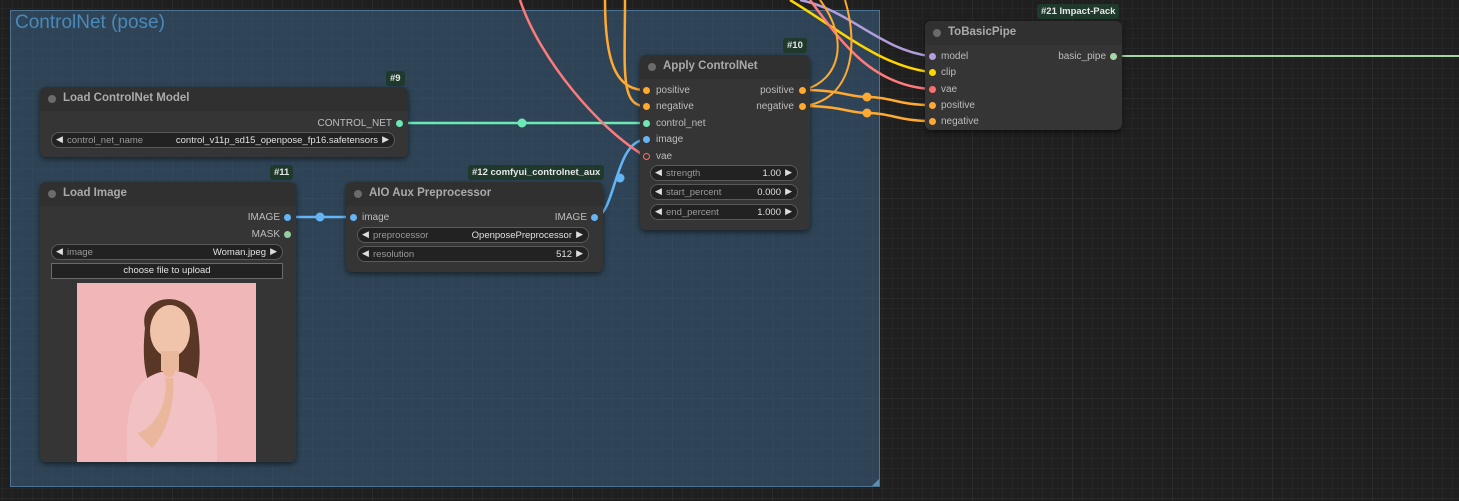  Describe the element at coordinates (802, 106) in the screenshot. I see `output-slot-negative-icon` at that location.